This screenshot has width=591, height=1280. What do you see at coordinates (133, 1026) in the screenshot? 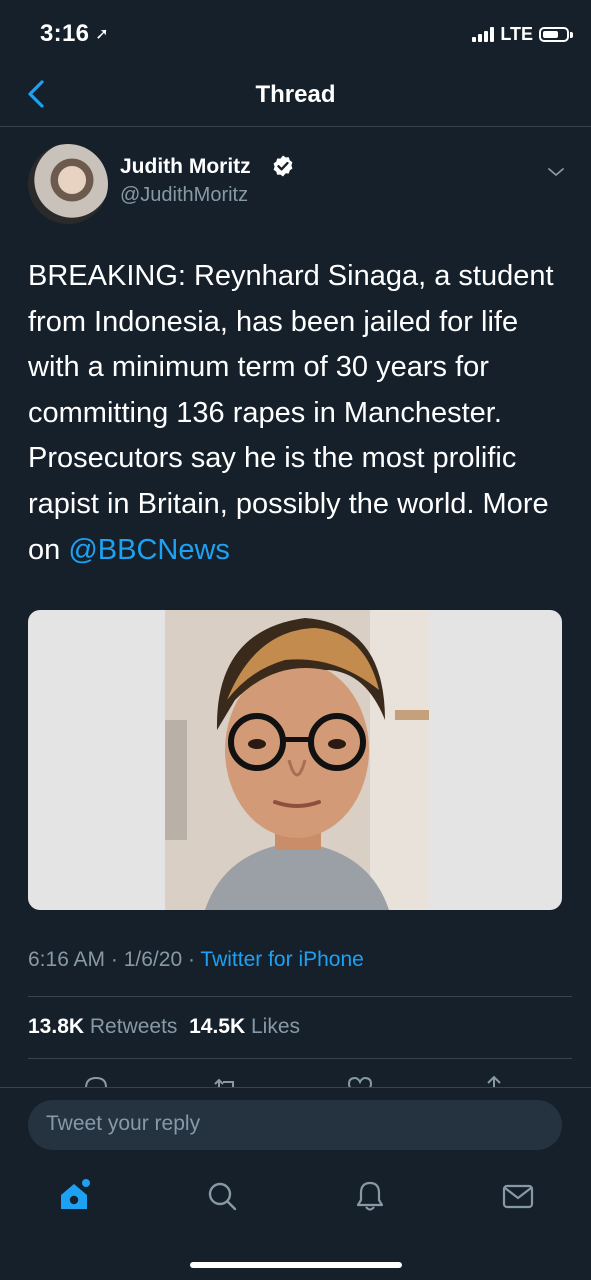
I see `retweets-label: Retweets` at bounding box center [133, 1026].